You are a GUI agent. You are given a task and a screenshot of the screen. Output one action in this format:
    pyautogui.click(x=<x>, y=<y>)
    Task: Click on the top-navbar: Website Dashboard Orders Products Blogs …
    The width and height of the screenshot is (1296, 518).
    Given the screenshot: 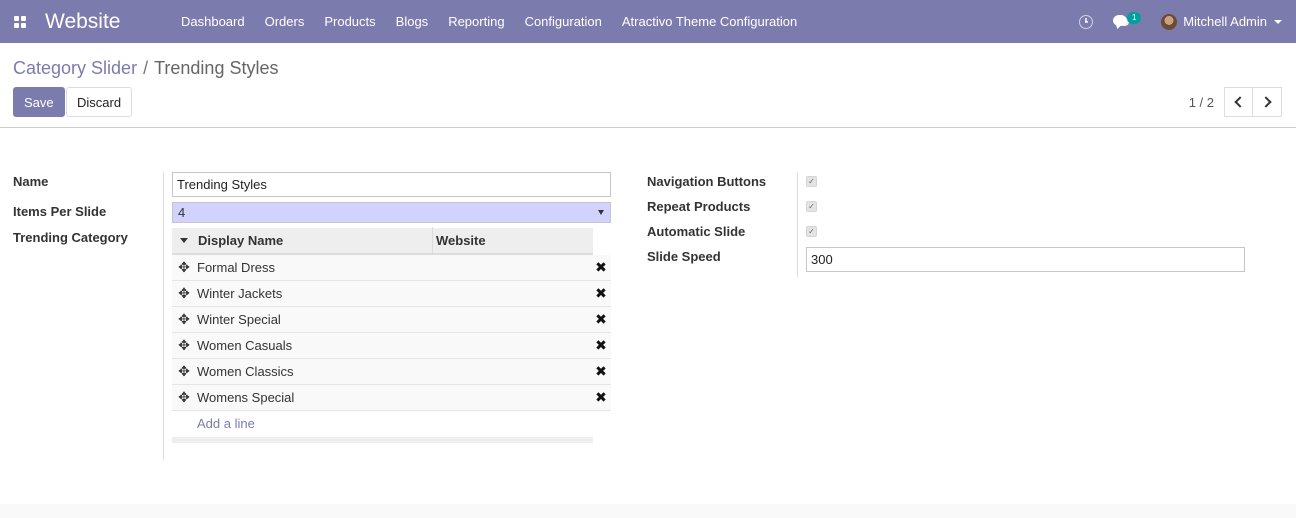 What is the action you would take?
    pyautogui.click(x=648, y=21)
    